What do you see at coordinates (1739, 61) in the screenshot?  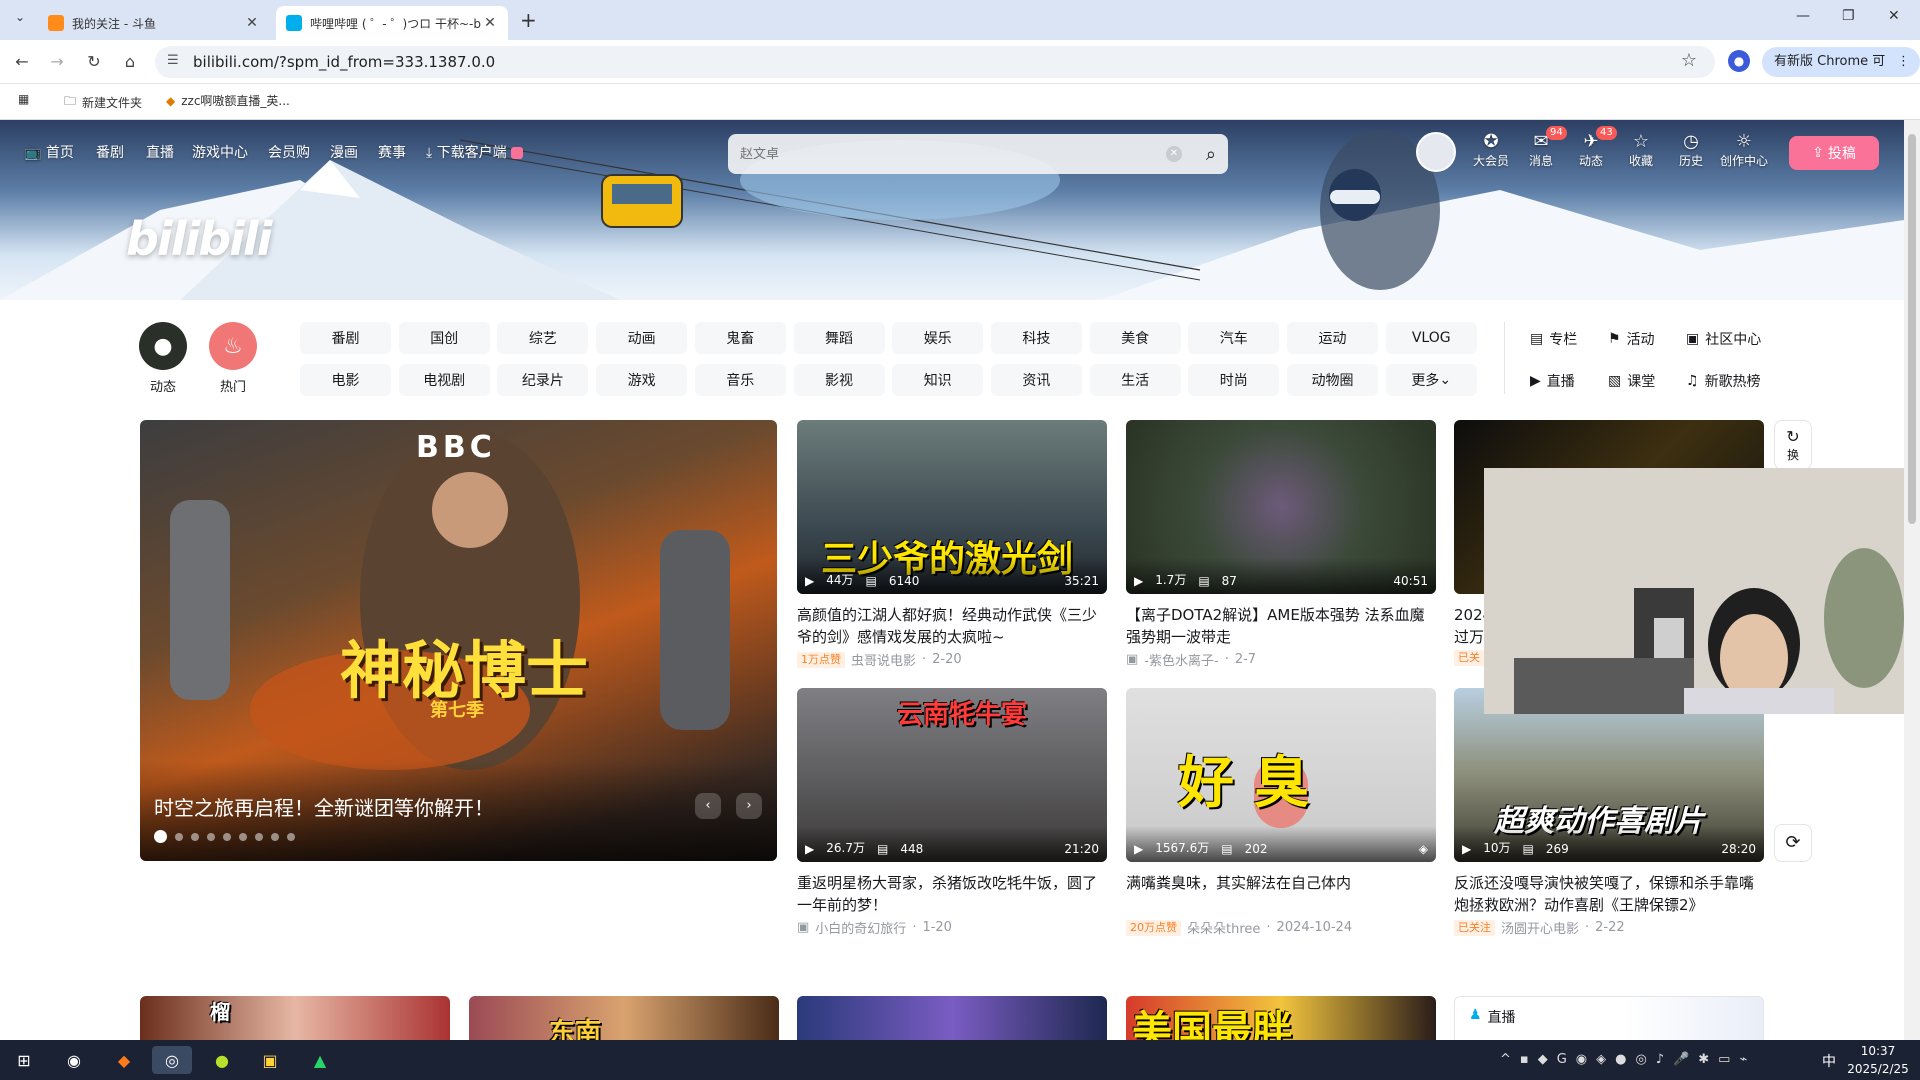 I see `profile-avatar-icon: ●` at bounding box center [1739, 61].